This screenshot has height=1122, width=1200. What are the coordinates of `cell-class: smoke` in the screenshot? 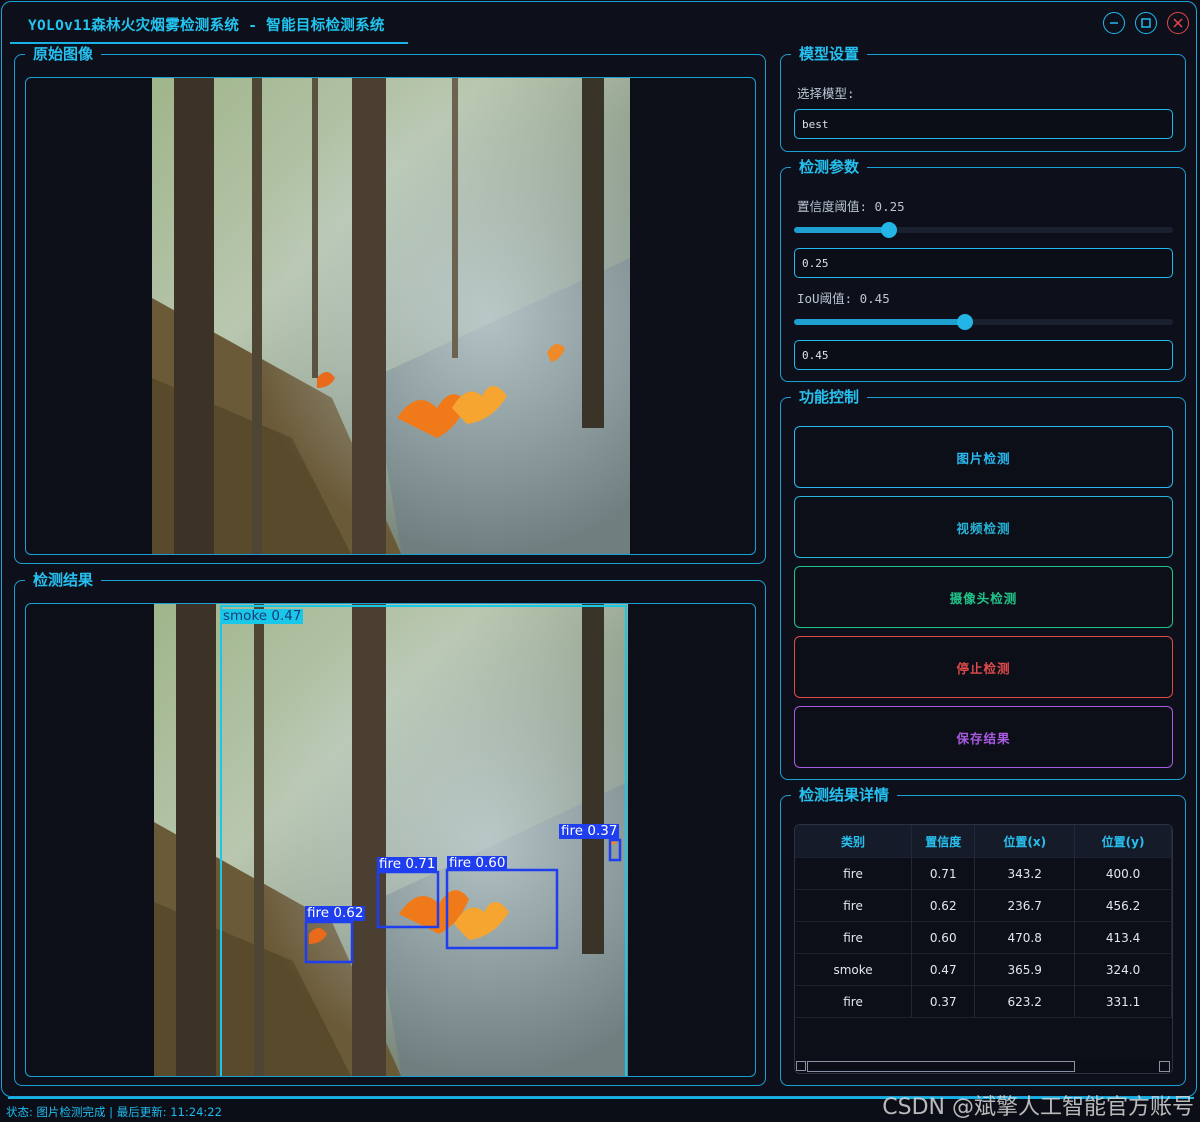 It's located at (854, 969).